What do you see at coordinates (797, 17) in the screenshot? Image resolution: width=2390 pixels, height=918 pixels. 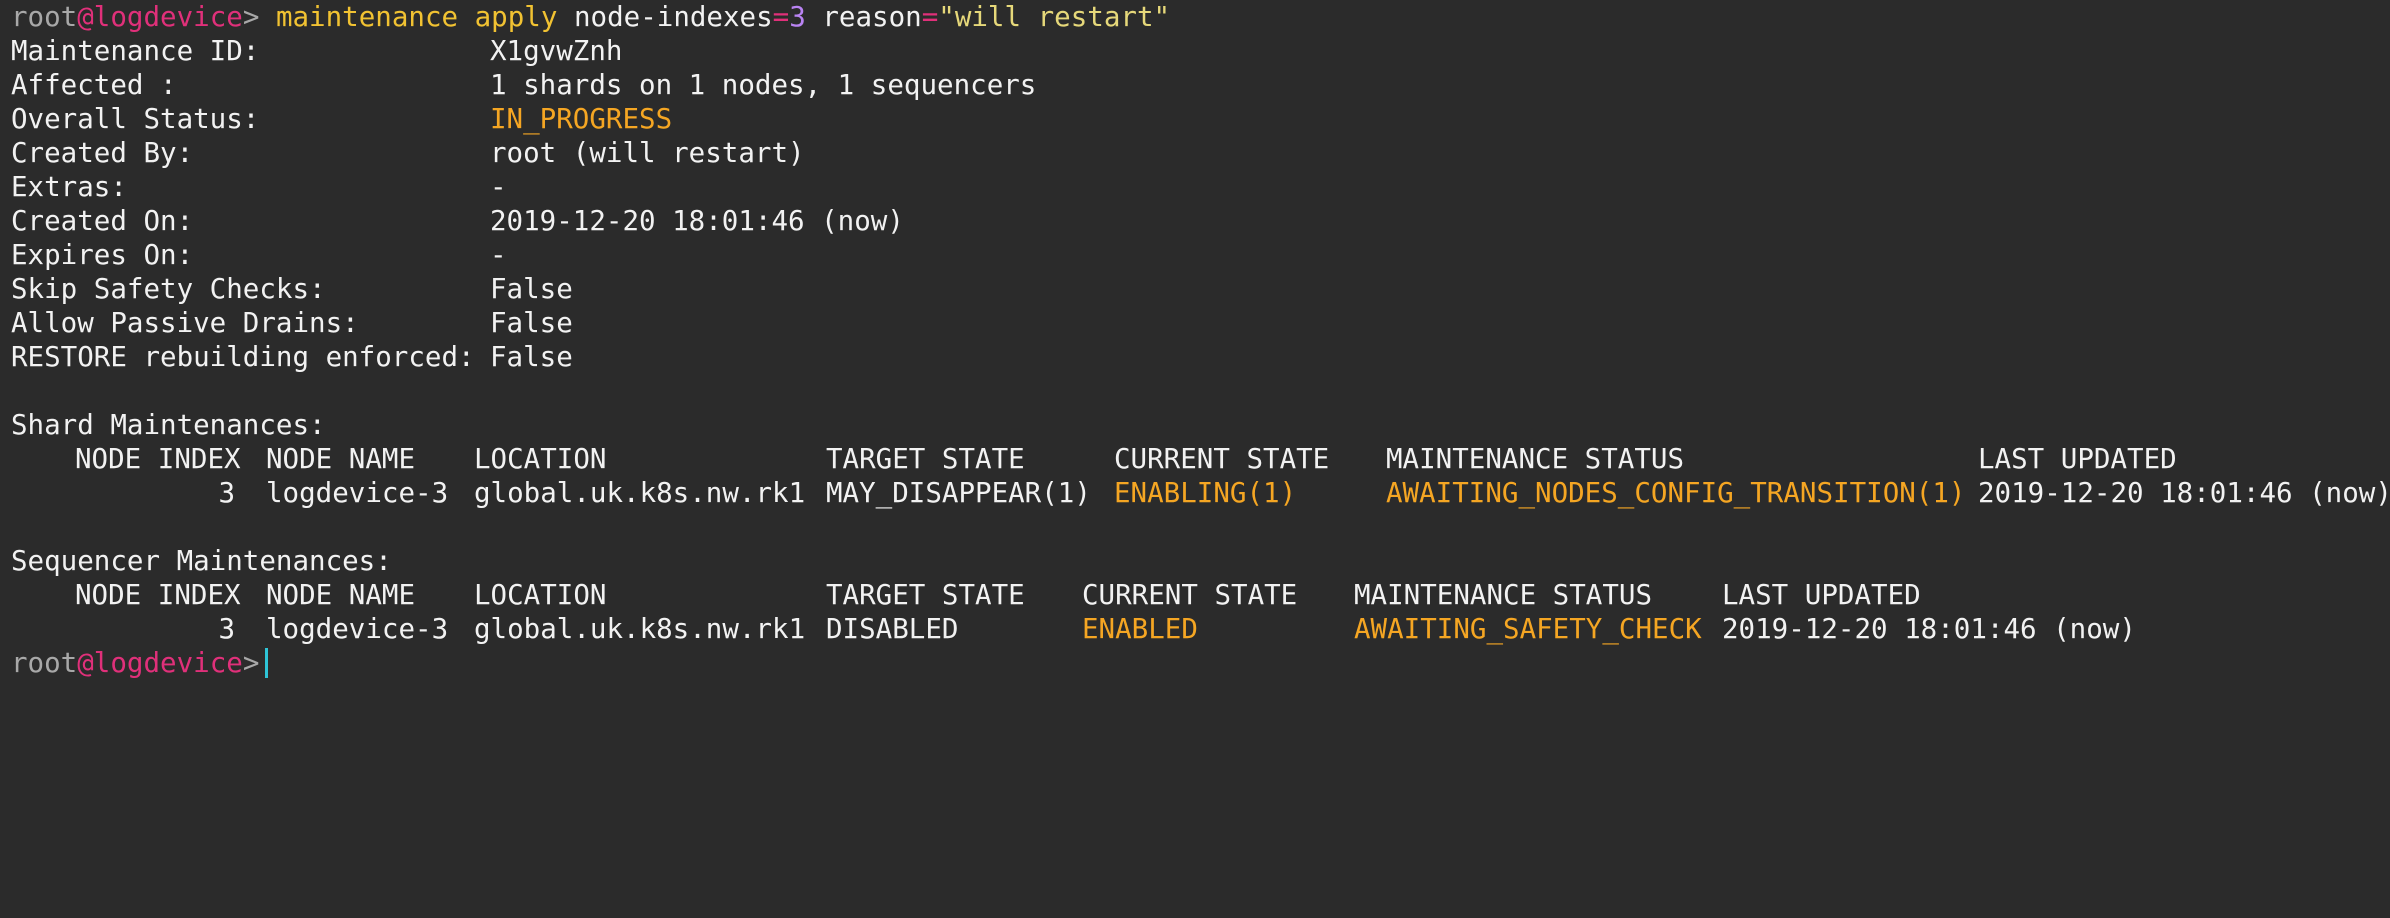 I see `arg-node-indexes-value: 3` at bounding box center [797, 17].